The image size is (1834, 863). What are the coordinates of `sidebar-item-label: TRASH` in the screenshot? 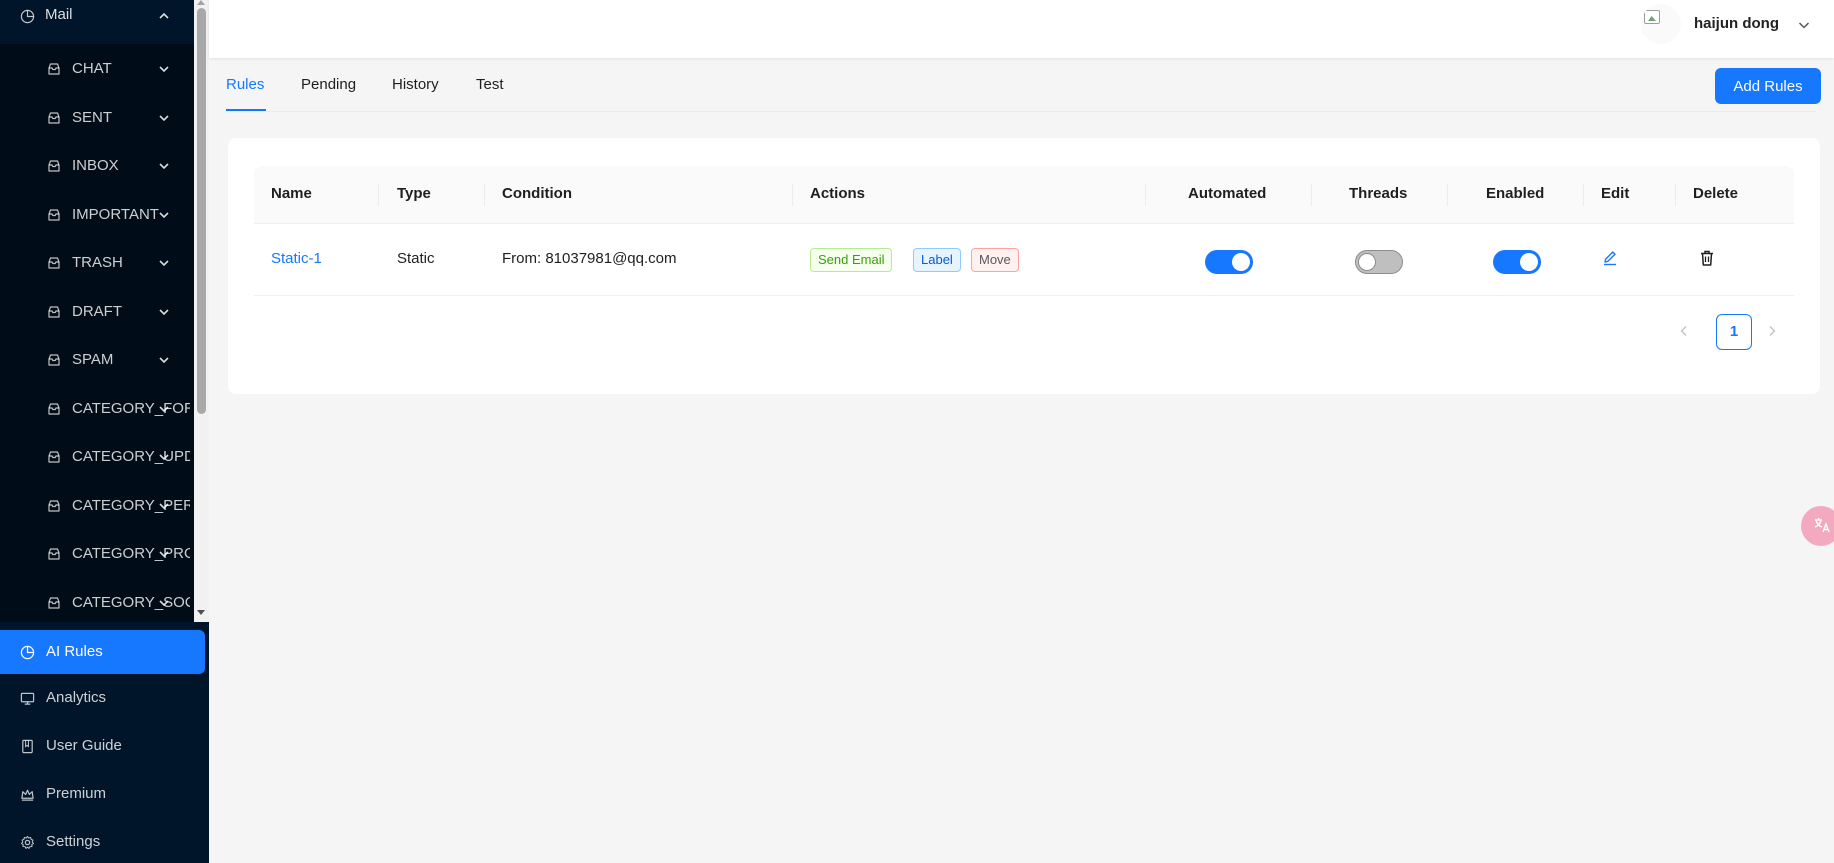 It's located at (97, 262).